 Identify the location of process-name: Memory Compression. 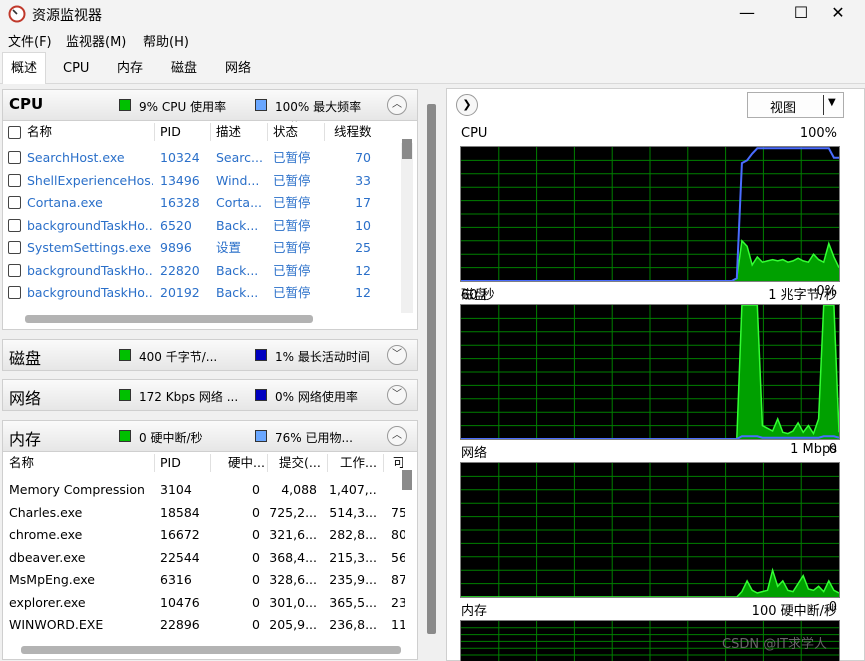
(77, 489).